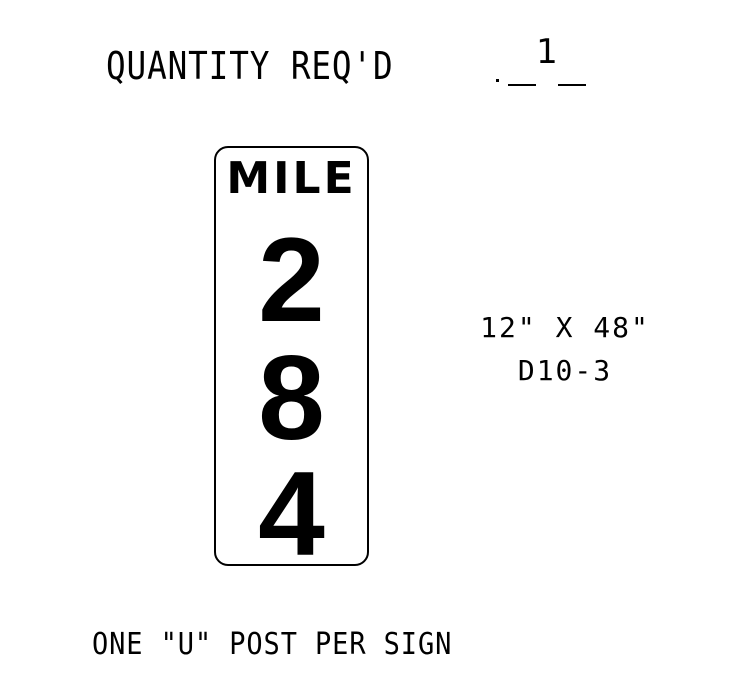 The image size is (731, 675). Describe the element at coordinates (565, 370) in the screenshot. I see `sign-code: D10-3` at that location.